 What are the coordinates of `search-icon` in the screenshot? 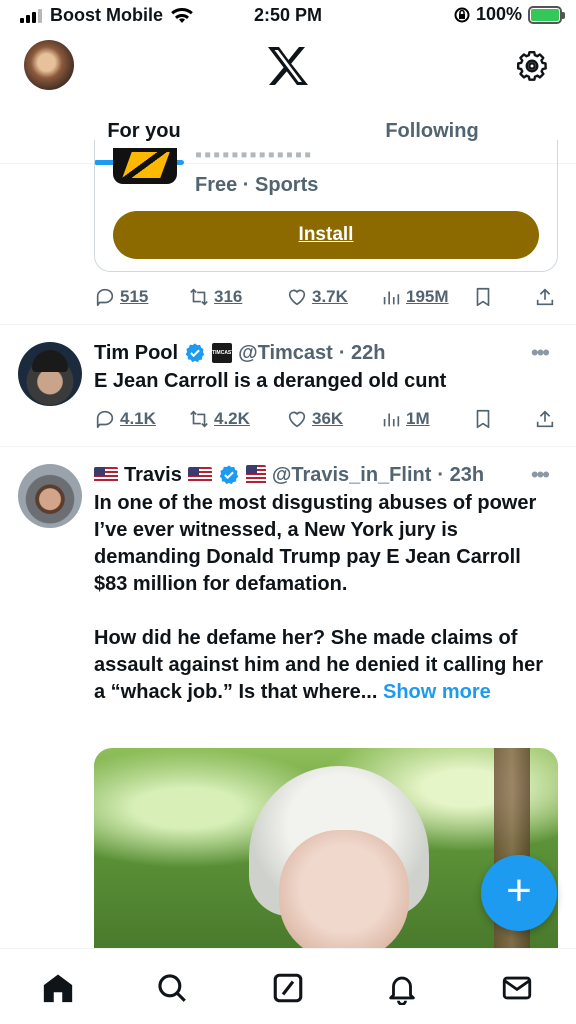 It's located at (172, 988).